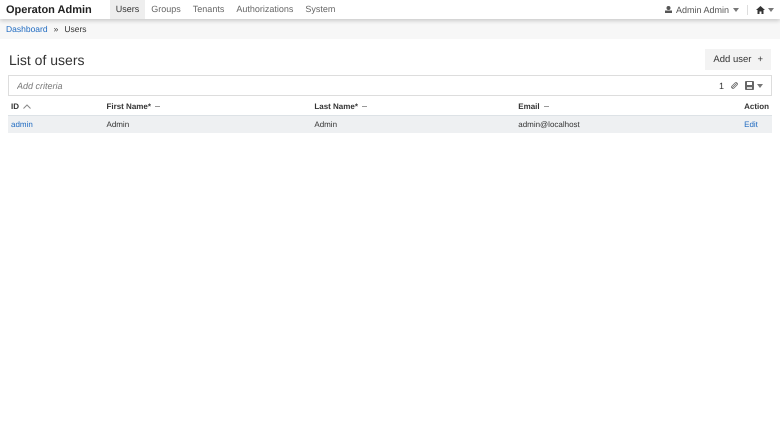 The width and height of the screenshot is (780, 439). What do you see at coordinates (49, 10) in the screenshot?
I see `brand-title: Operaton Admin` at bounding box center [49, 10].